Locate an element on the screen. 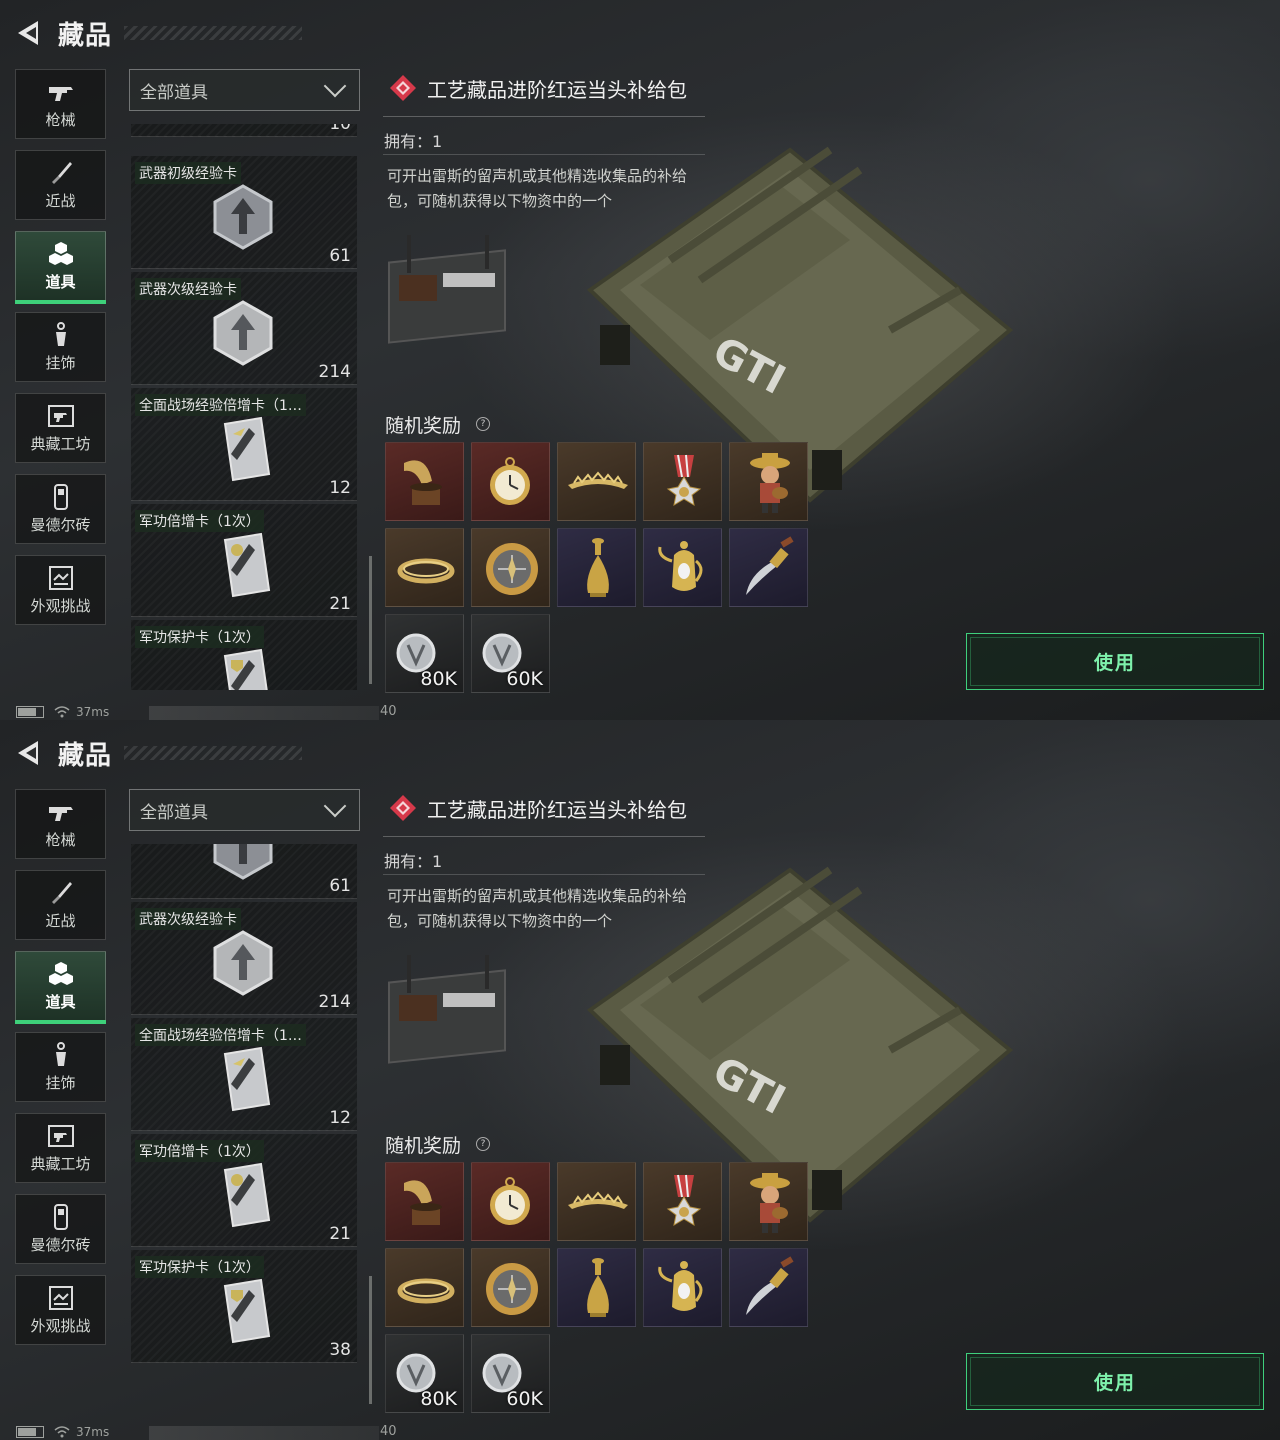 Image resolution: width=1280 pixels, height=1440 pixels. item-count: 21 is located at coordinates (340, 1234).